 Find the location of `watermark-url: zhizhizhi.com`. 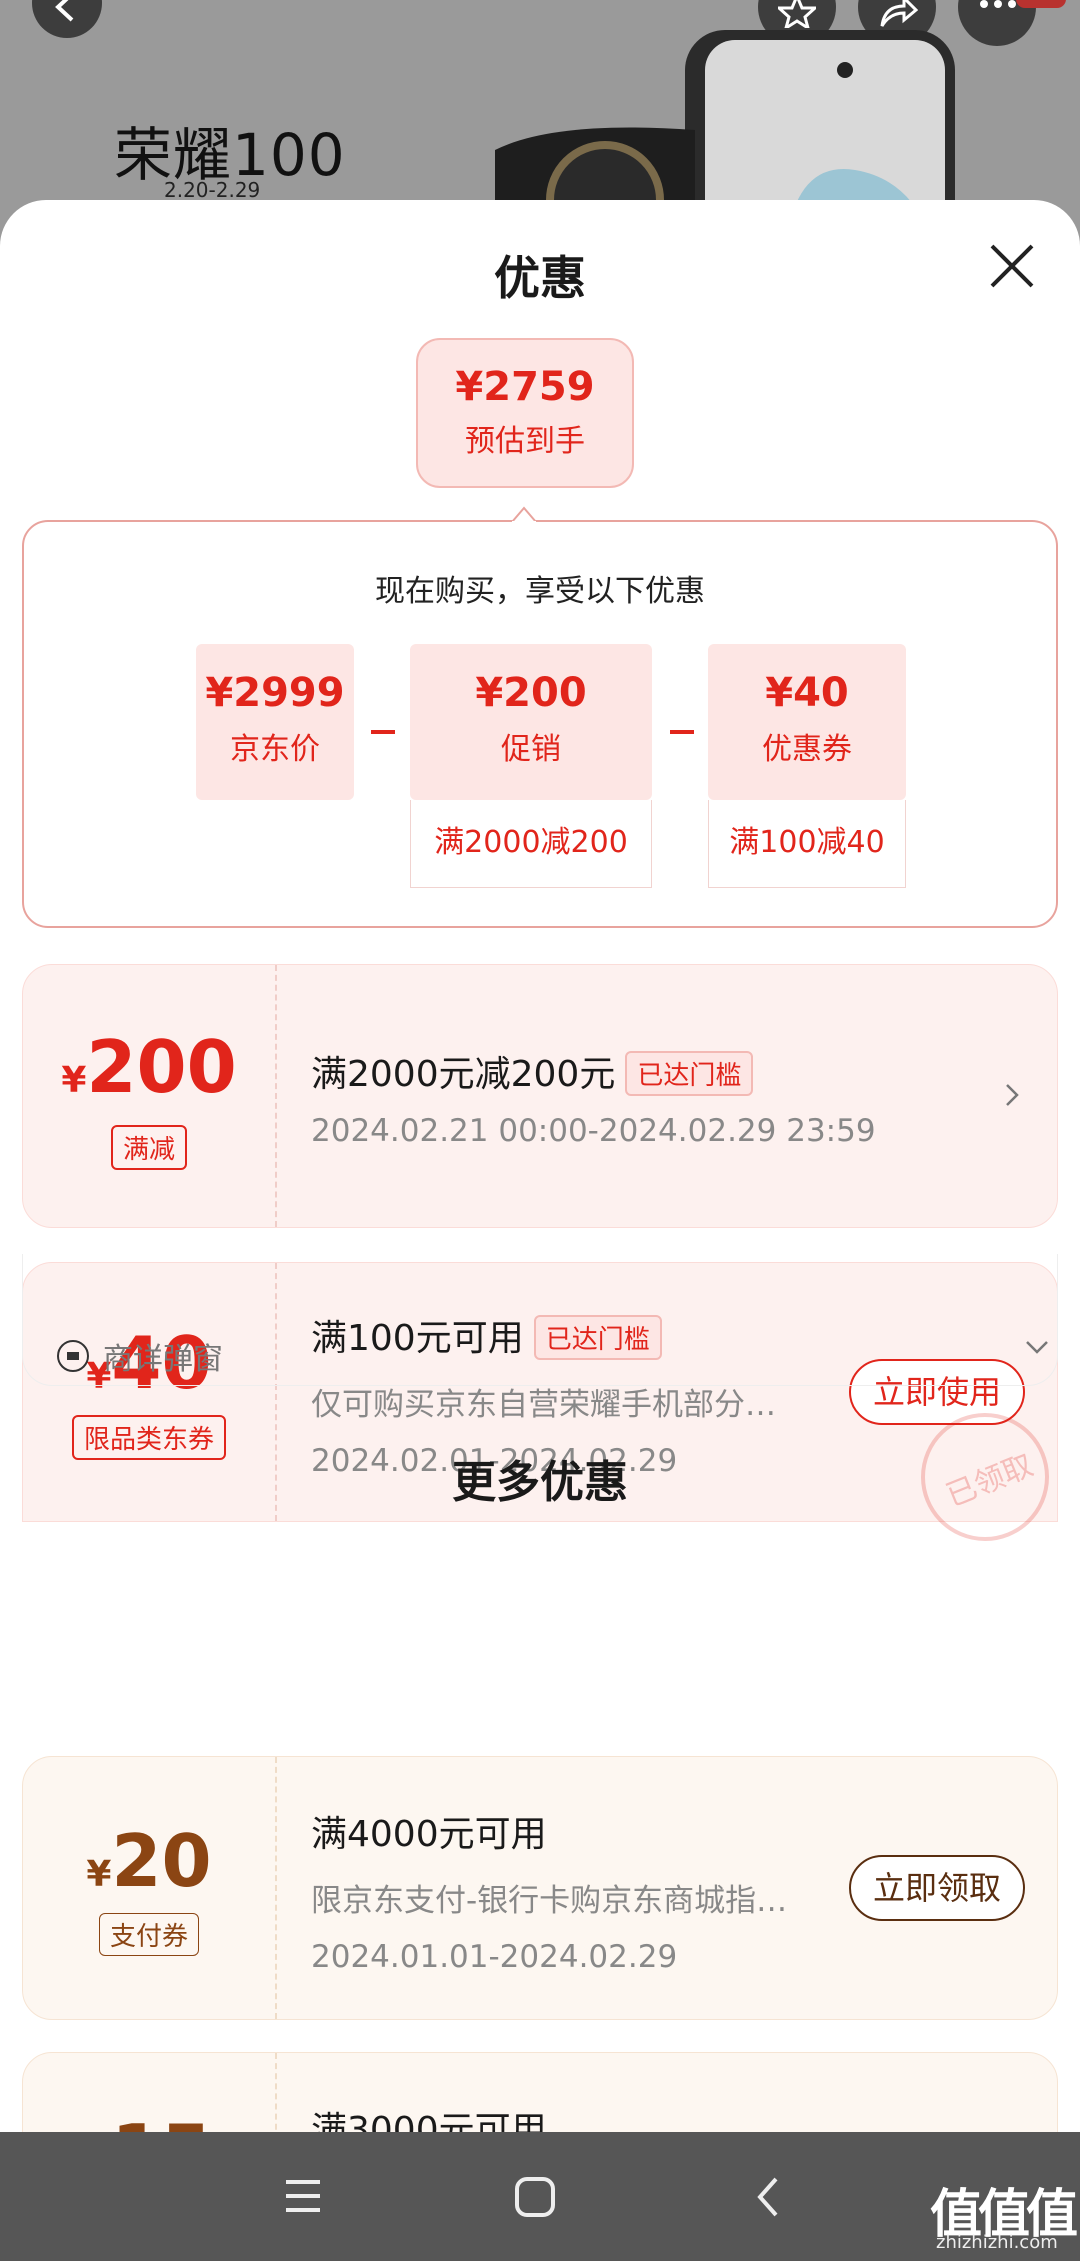

watermark-url: zhizhizhi.com is located at coordinates (997, 2242).